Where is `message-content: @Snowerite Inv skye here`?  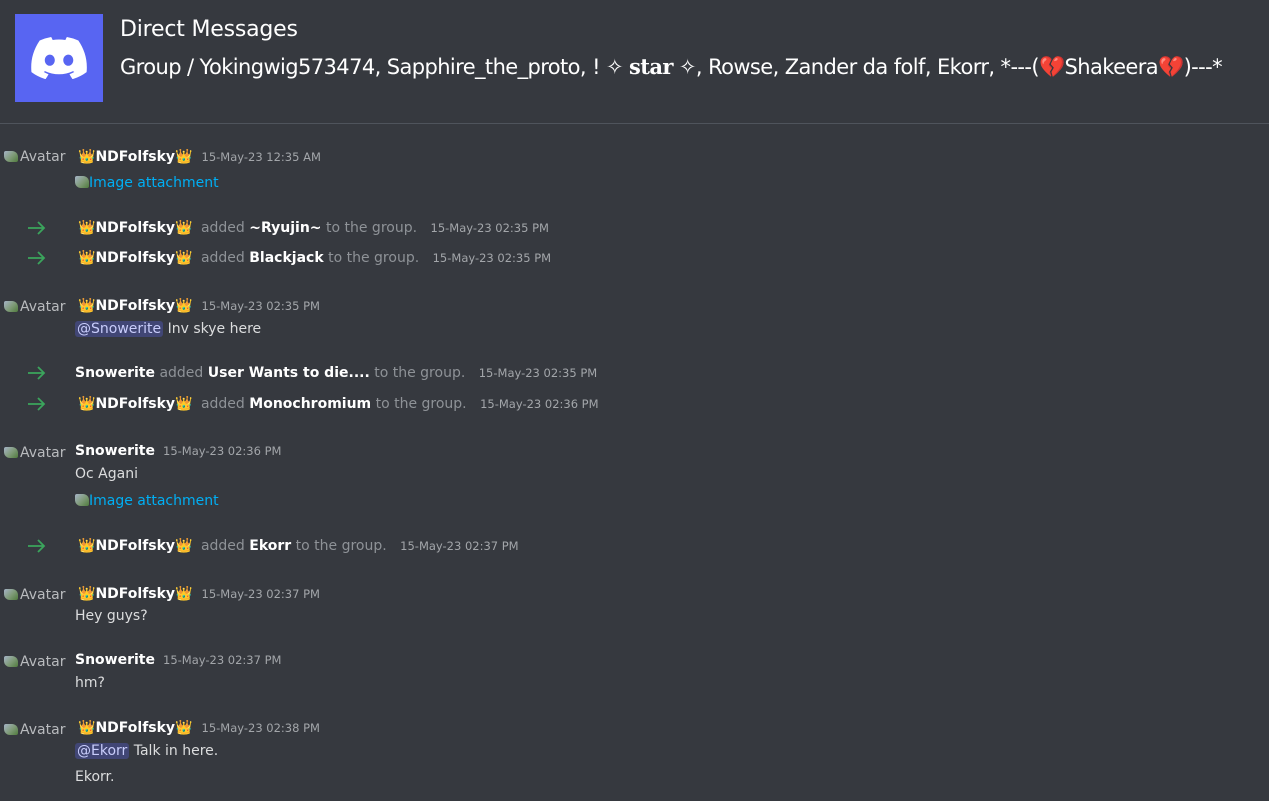
message-content: @Snowerite Inv skye here is located at coordinates (168, 329).